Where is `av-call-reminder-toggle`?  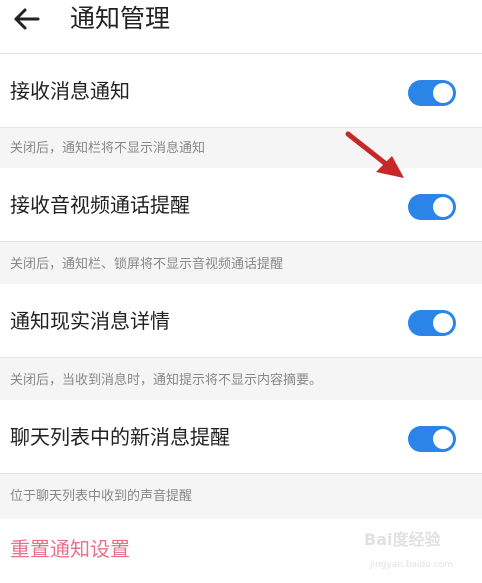
av-call-reminder-toggle is located at coordinates (432, 207).